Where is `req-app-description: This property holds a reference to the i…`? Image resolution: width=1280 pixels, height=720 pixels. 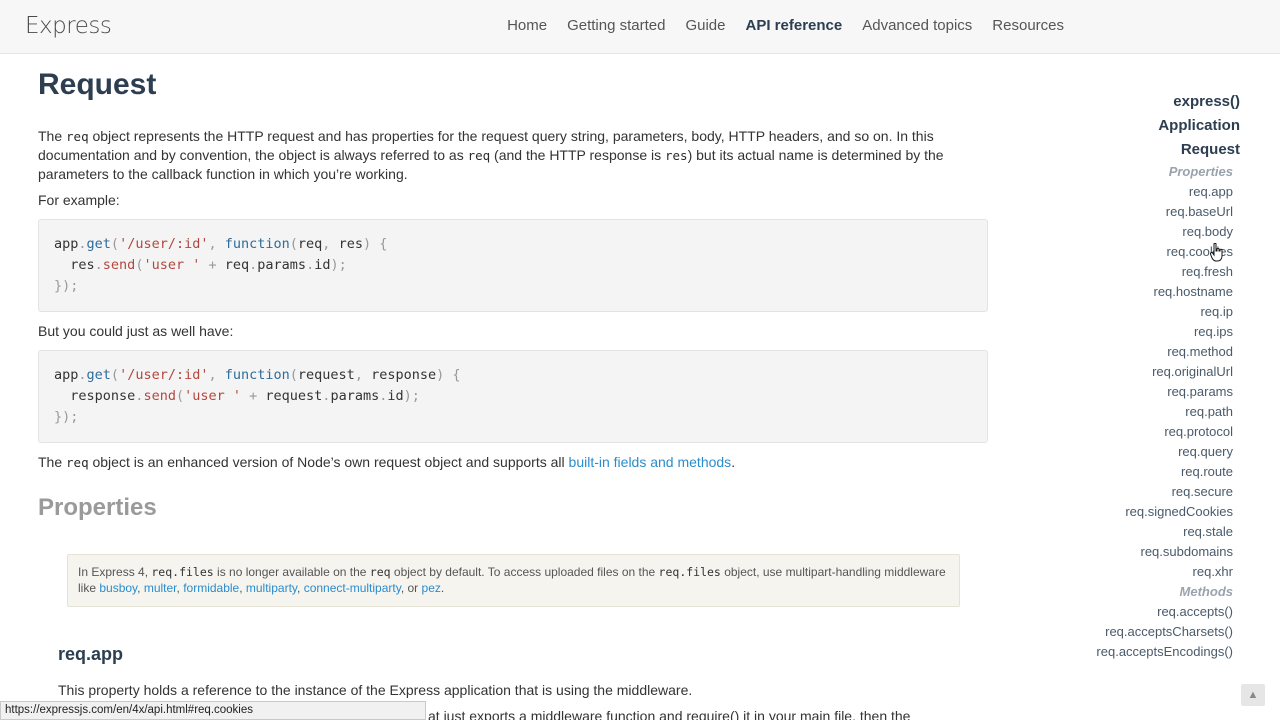
req-app-description: This property holds a reference to the i… is located at coordinates (375, 690).